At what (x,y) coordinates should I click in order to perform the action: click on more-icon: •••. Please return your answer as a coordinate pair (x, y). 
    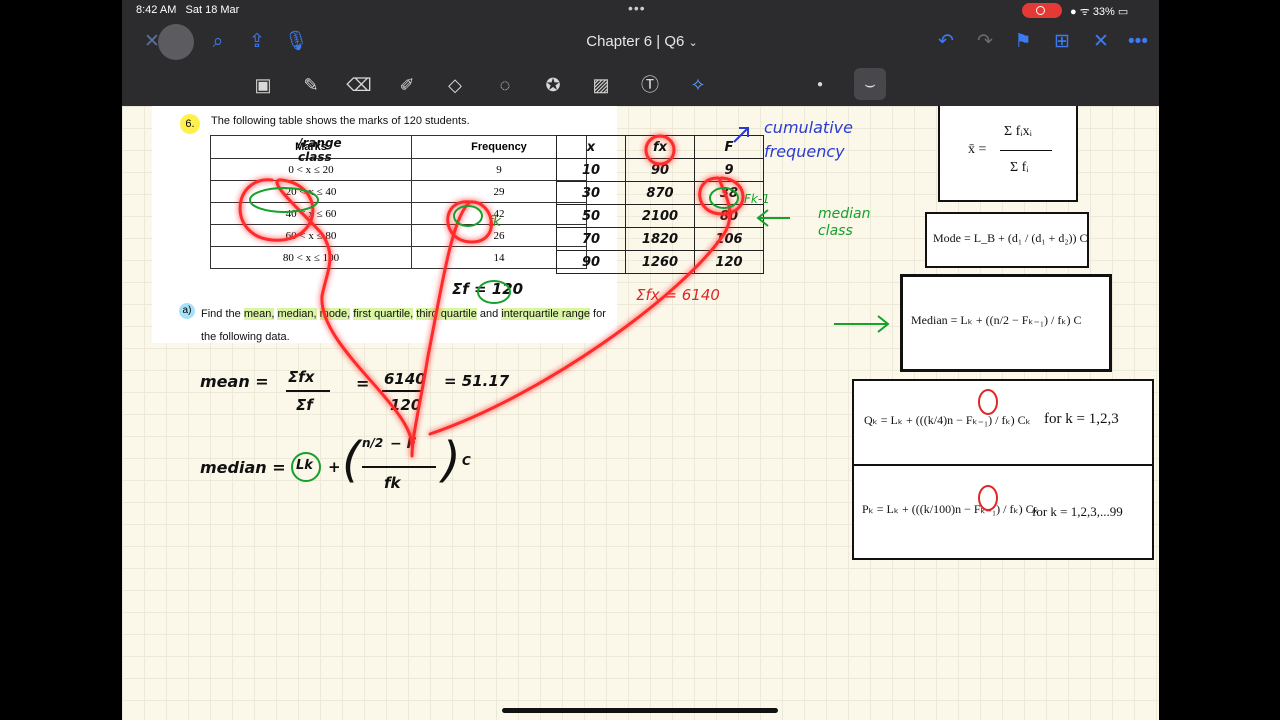
    Looking at the image, I should click on (1138, 42).